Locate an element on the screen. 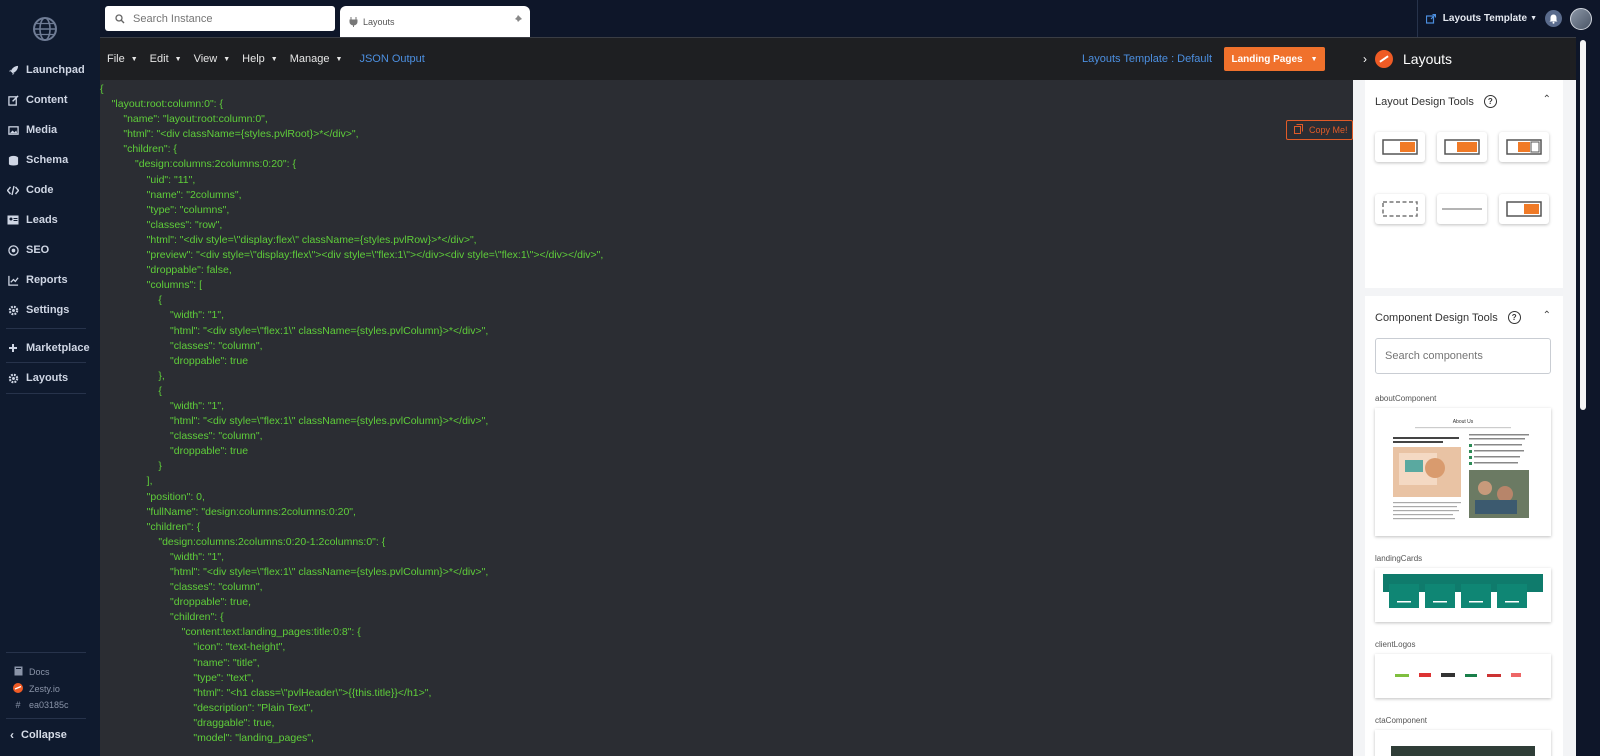  sidebar-item-layouts: Layouts is located at coordinates (37, 378).